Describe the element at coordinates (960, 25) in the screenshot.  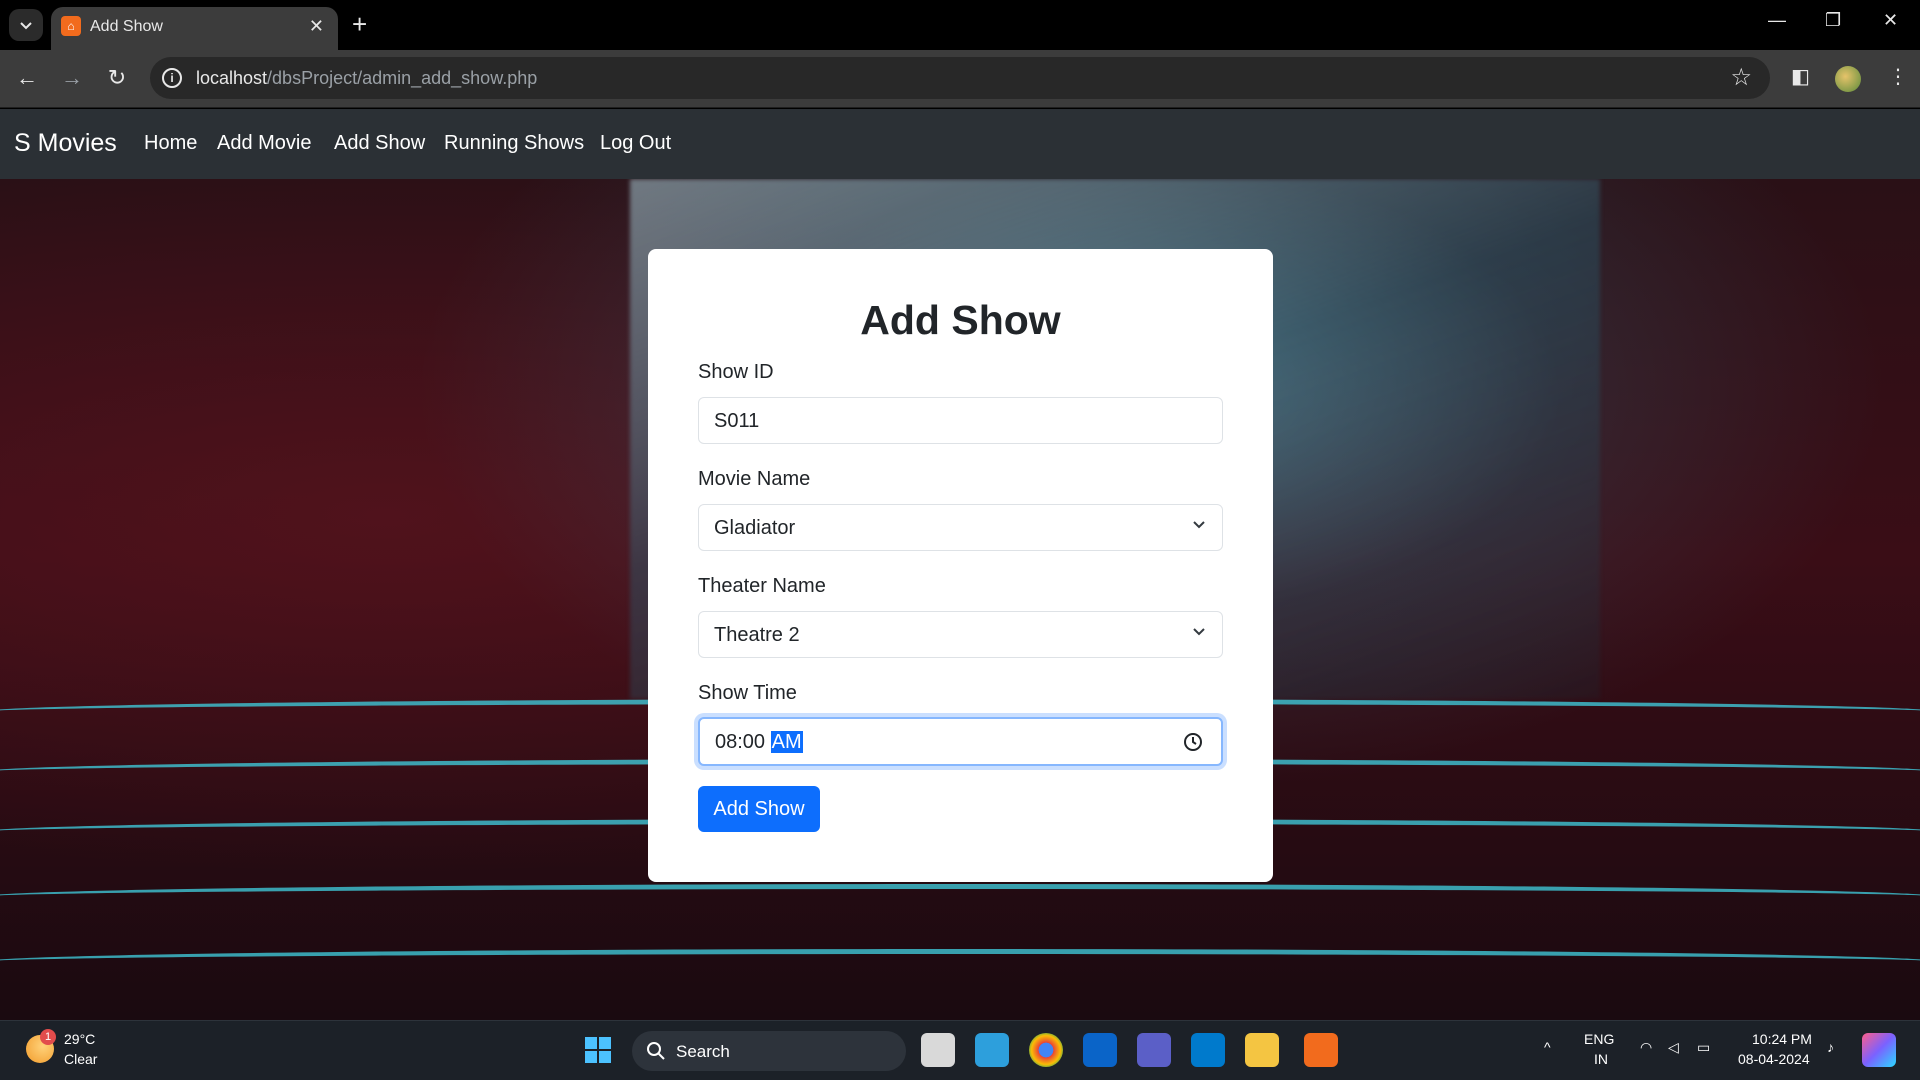
I see `browser-tab-strip: ⌂ Add Show ✕ + — ❐ ✕` at that location.